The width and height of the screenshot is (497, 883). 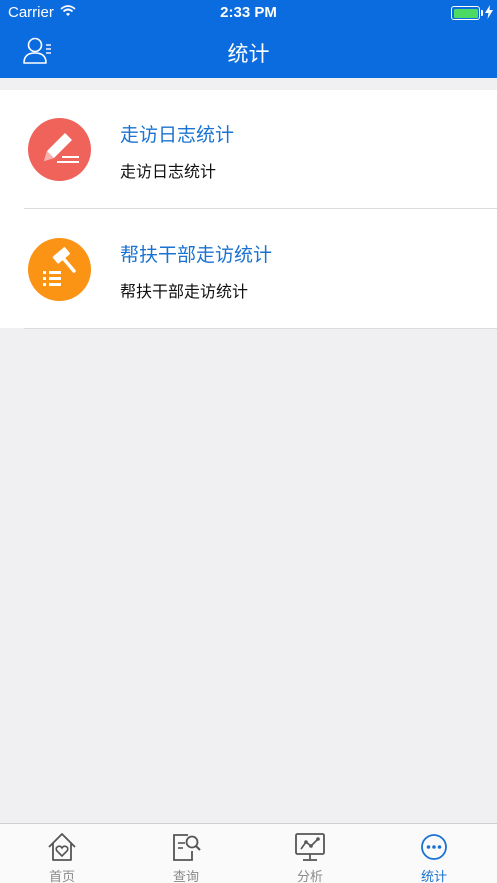 What do you see at coordinates (61, 876) in the screenshot?
I see `tab-label: 首页` at bounding box center [61, 876].